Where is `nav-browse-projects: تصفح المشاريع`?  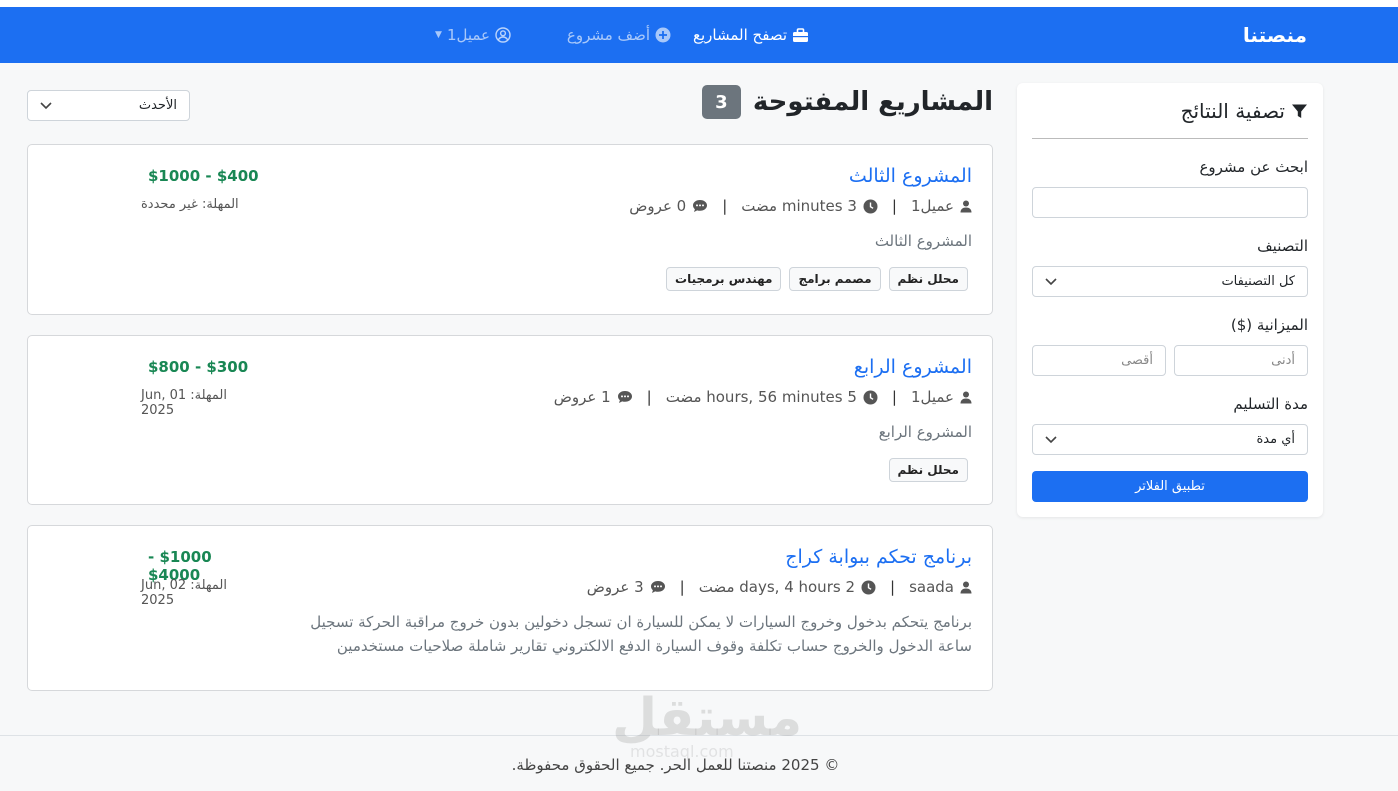 nav-browse-projects: تصفح المشاريع is located at coordinates (751, 35).